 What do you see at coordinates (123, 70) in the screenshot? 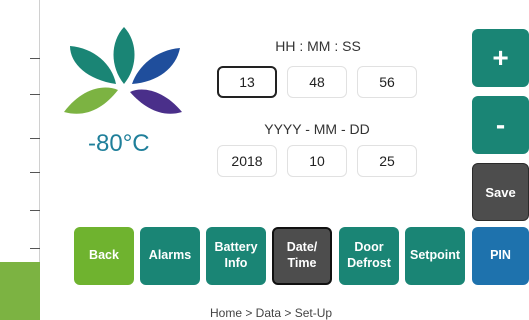
I see `brand-logo-icon` at bounding box center [123, 70].